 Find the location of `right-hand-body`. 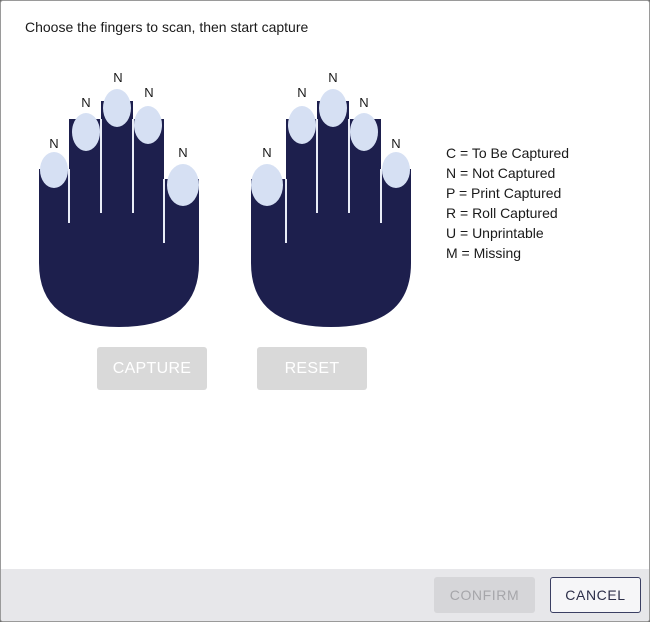

right-hand-body is located at coordinates (331, 214).